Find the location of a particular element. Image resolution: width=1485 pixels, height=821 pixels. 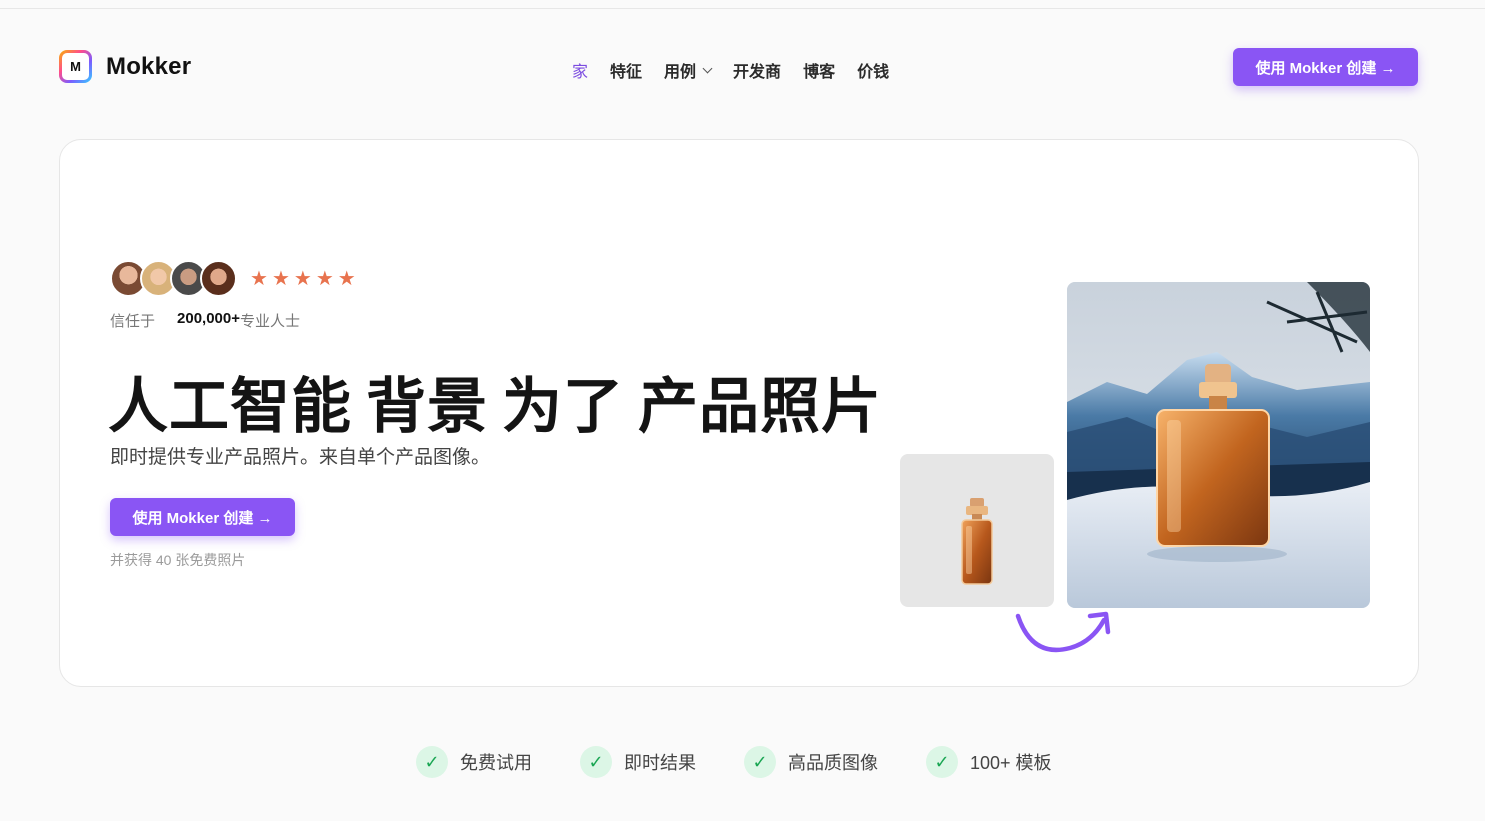

product-after-image is located at coordinates (1218, 445).